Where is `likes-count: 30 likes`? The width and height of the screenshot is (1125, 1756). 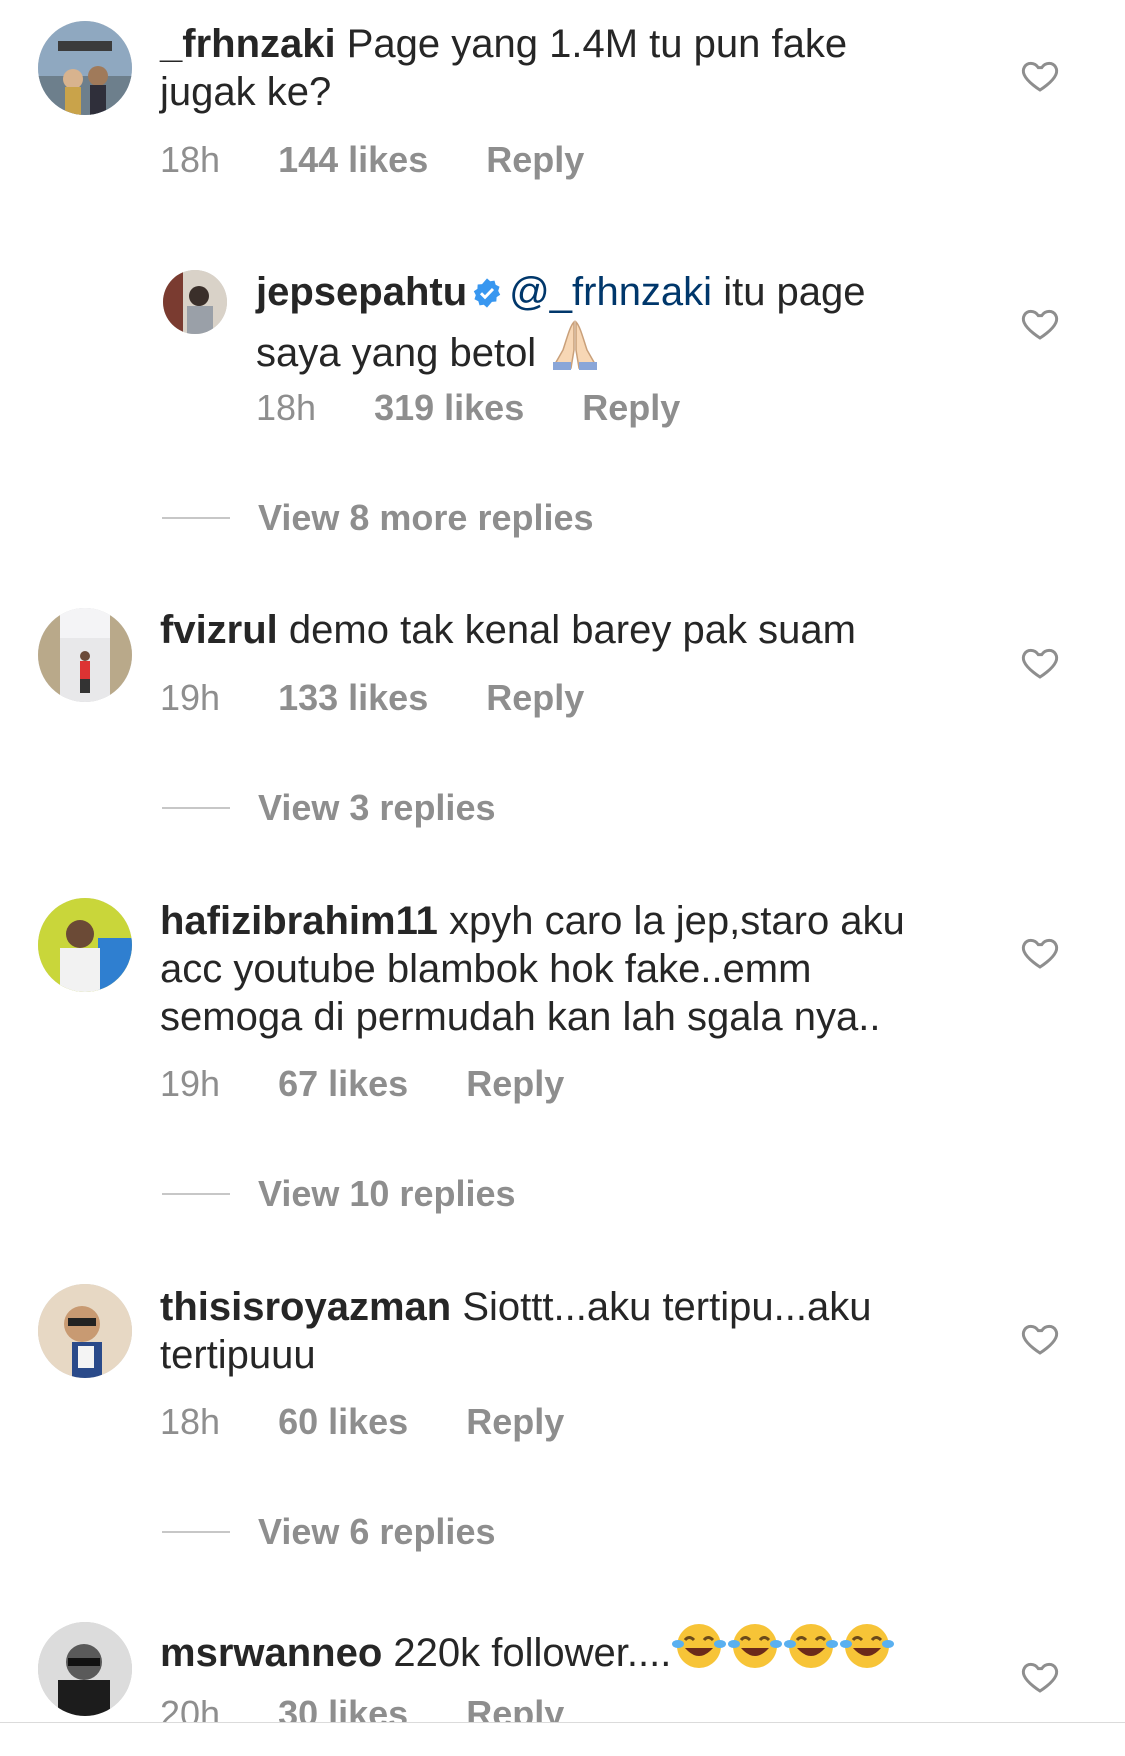 likes-count: 30 likes is located at coordinates (343, 1708).